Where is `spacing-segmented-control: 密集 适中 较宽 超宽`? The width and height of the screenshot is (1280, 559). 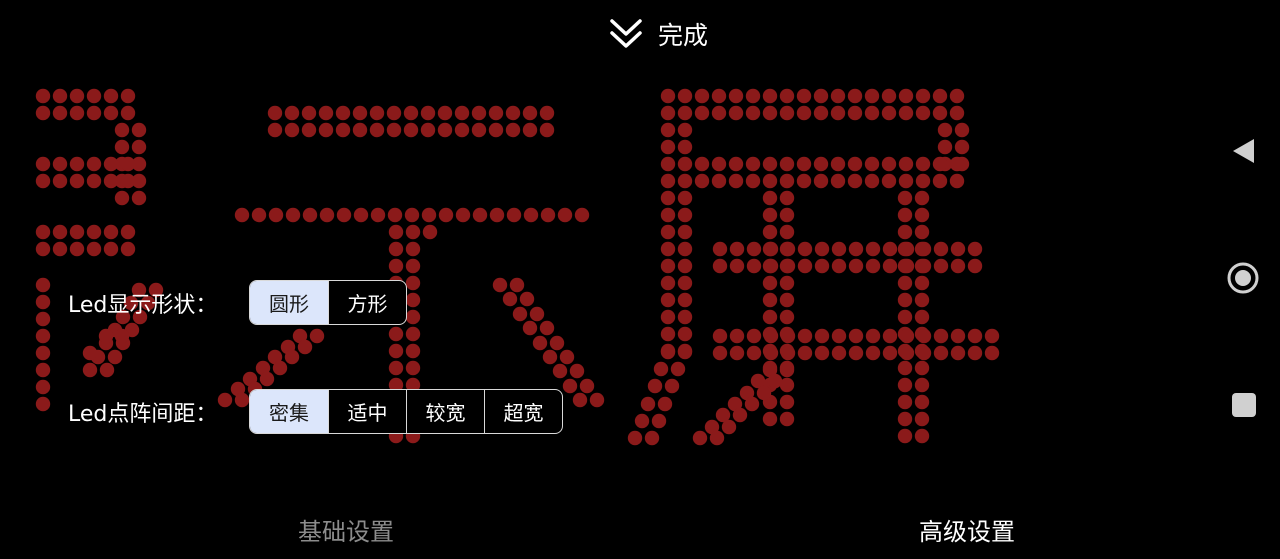 spacing-segmented-control: 密集 适中 较宽 超宽 is located at coordinates (406, 411).